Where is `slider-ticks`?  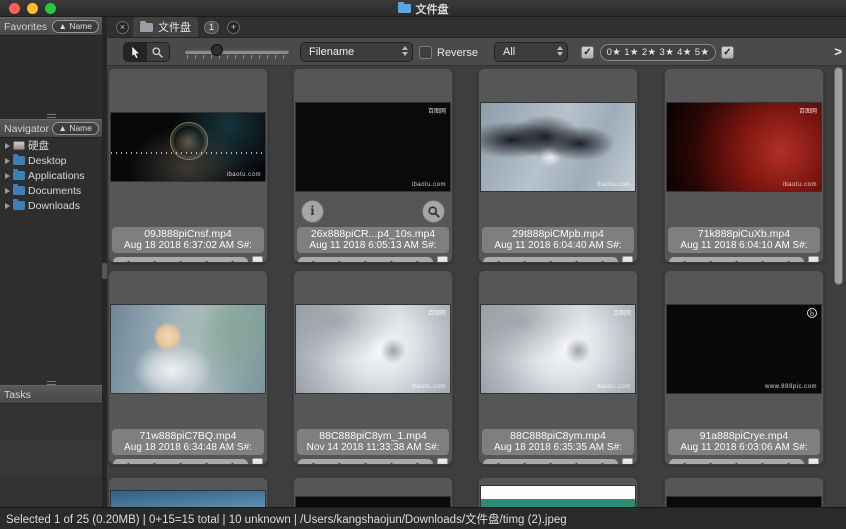 slider-ticks is located at coordinates (237, 57).